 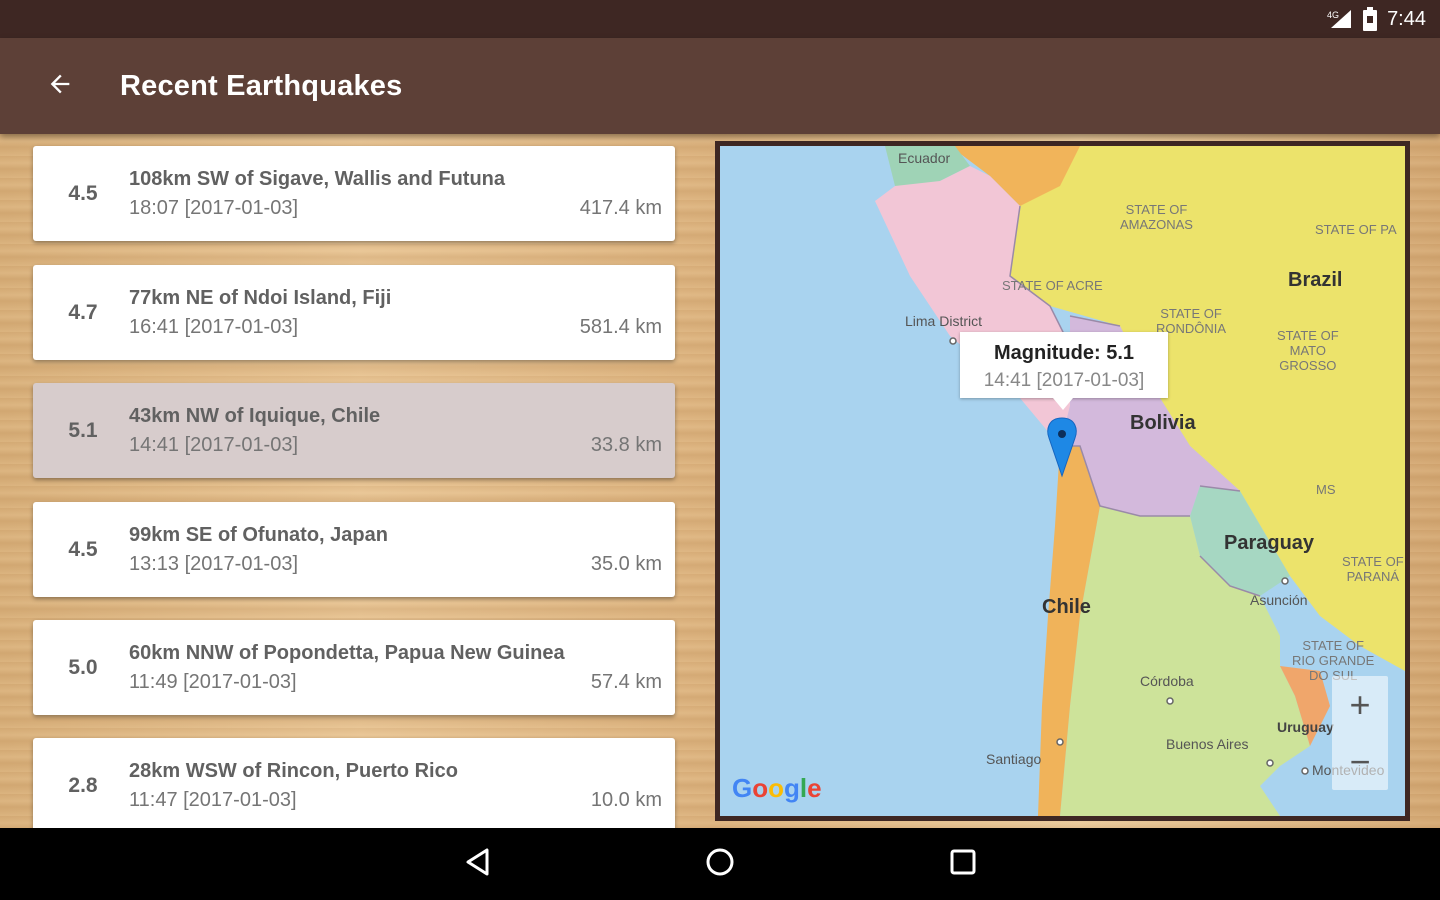 I want to click on nav-home-icon, so click(x=720, y=864).